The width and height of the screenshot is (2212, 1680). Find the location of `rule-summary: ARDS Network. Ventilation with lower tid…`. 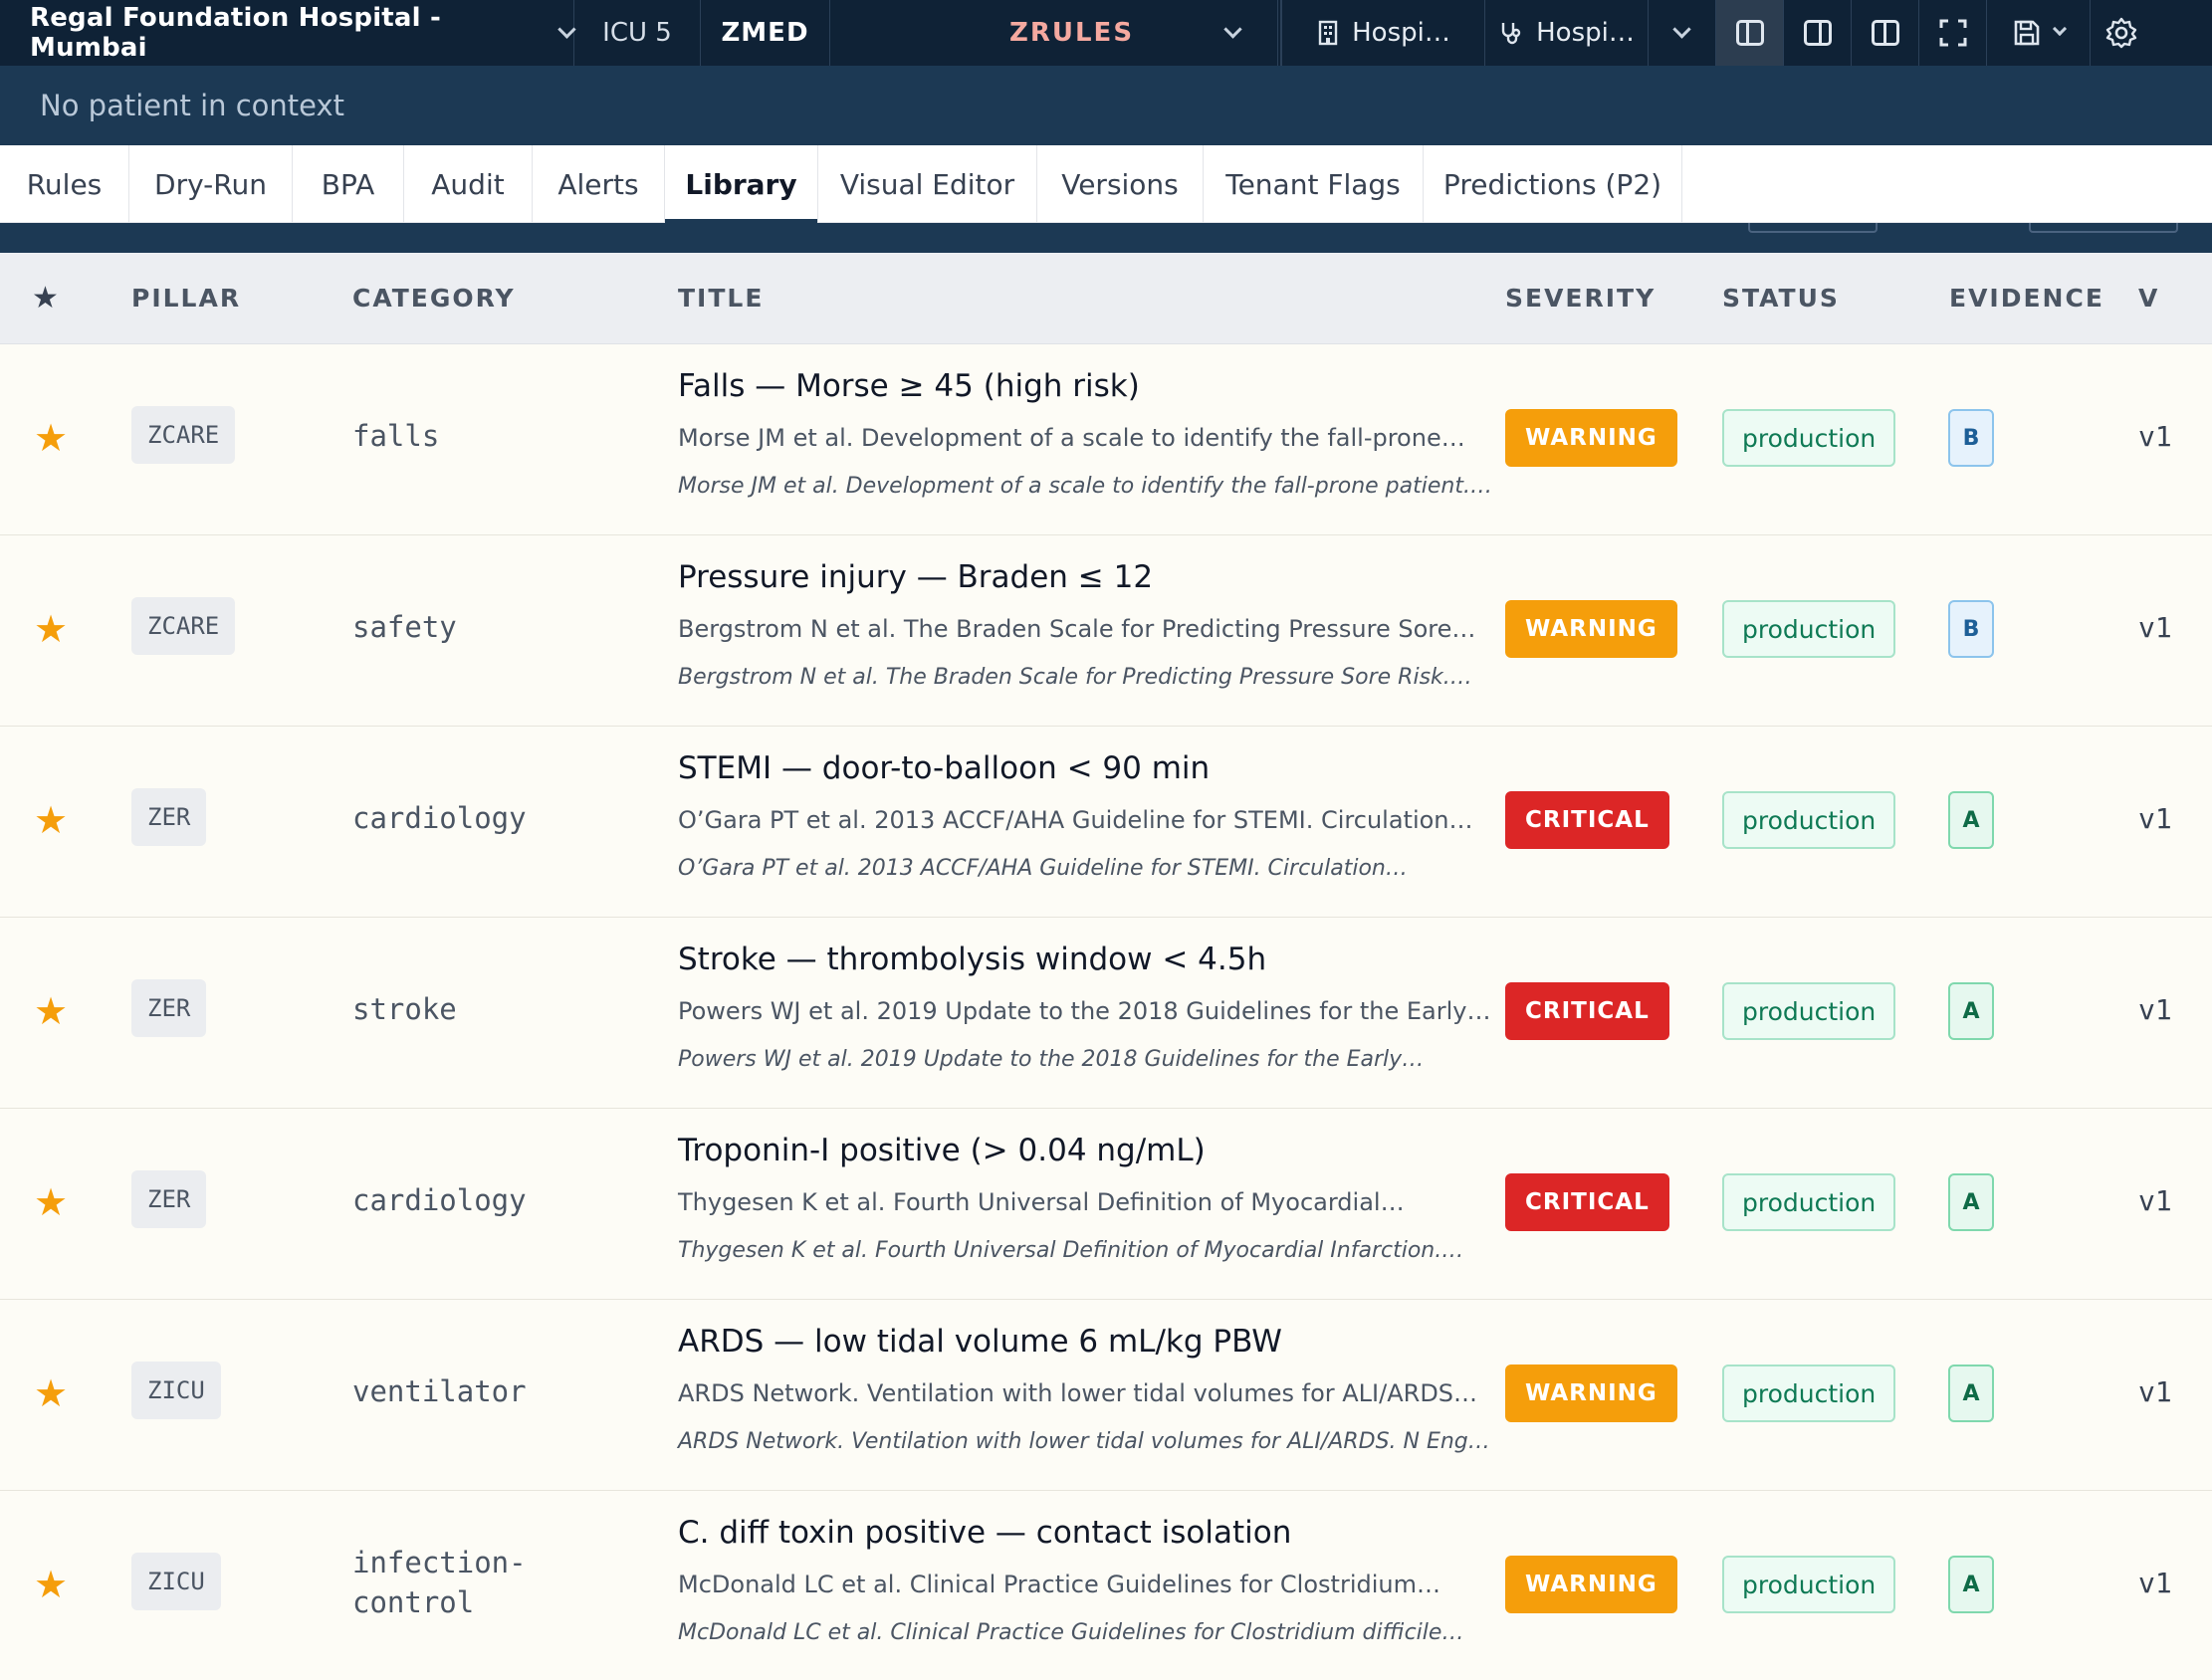

rule-summary: ARDS Network. Ventilation with lower tid… is located at coordinates (1078, 1393).